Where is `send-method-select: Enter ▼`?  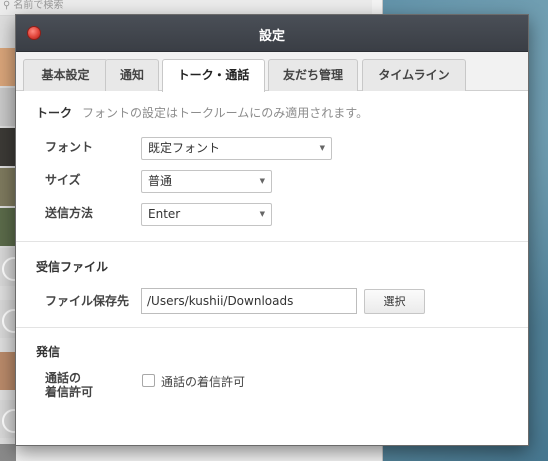 send-method-select: Enter ▼ is located at coordinates (206, 214).